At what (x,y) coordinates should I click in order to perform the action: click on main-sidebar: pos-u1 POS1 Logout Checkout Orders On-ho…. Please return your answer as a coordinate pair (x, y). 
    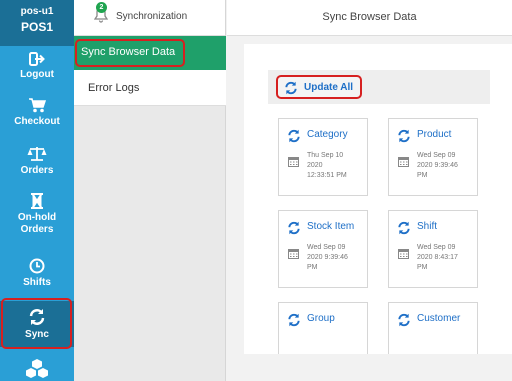
    Looking at the image, I should click on (37, 190).